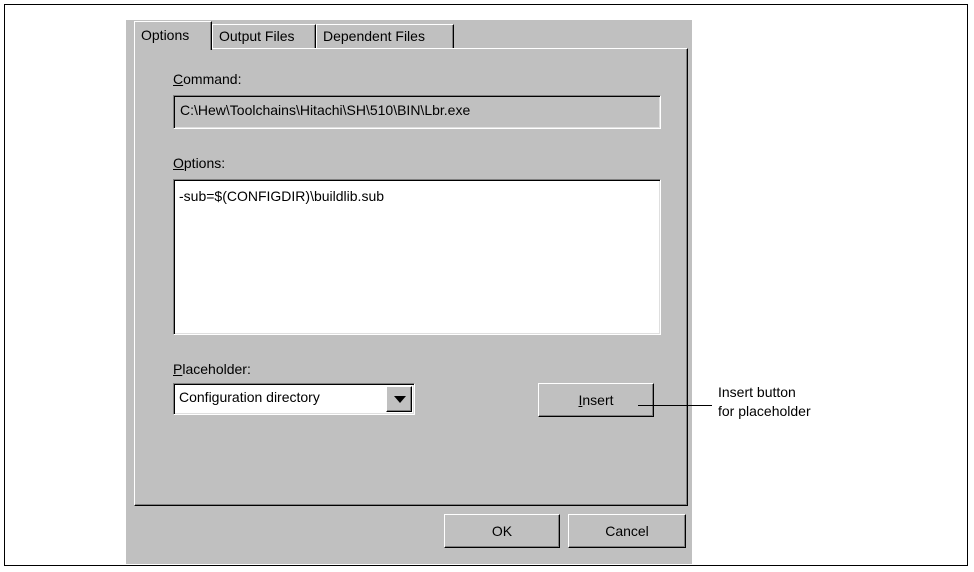  I want to click on tab-options: Options, so click(173, 35).